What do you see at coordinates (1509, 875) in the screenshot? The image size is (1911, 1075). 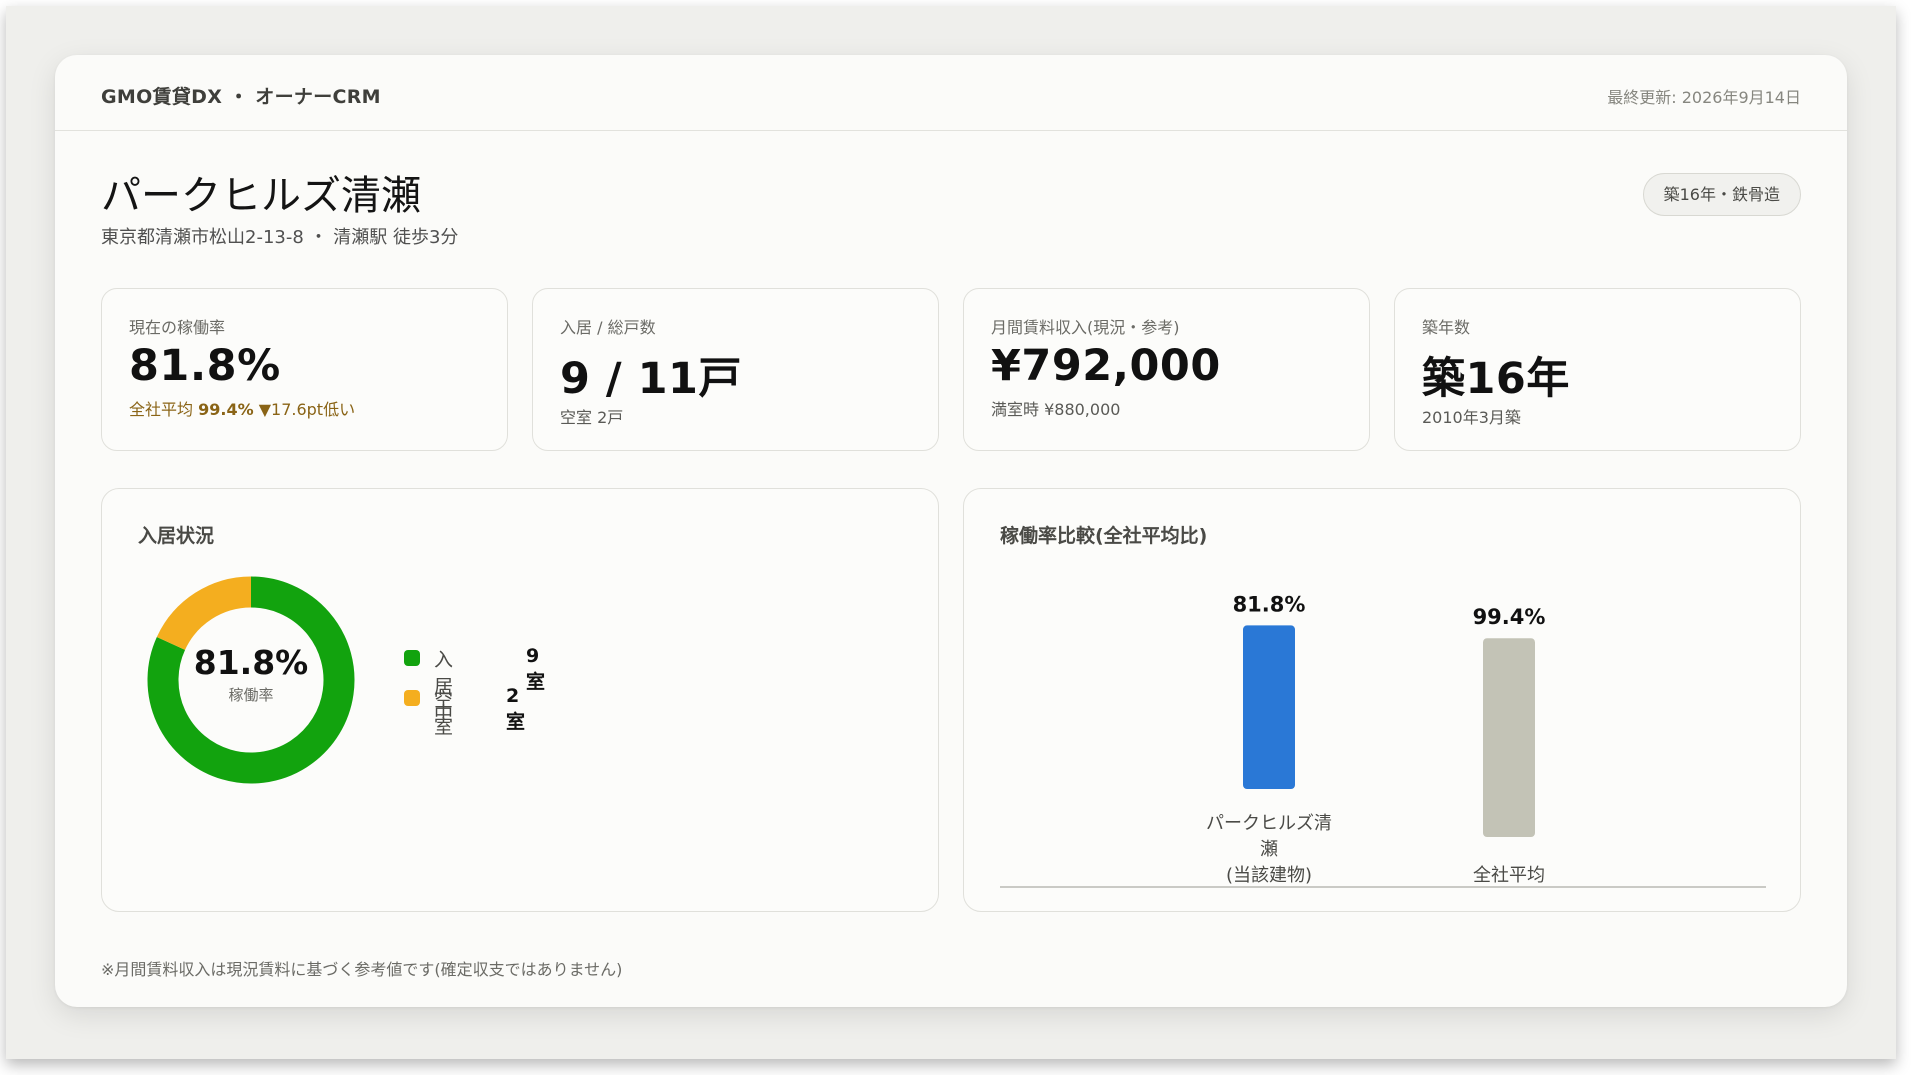 I see `bar-category-label-1: 全社平均` at bounding box center [1509, 875].